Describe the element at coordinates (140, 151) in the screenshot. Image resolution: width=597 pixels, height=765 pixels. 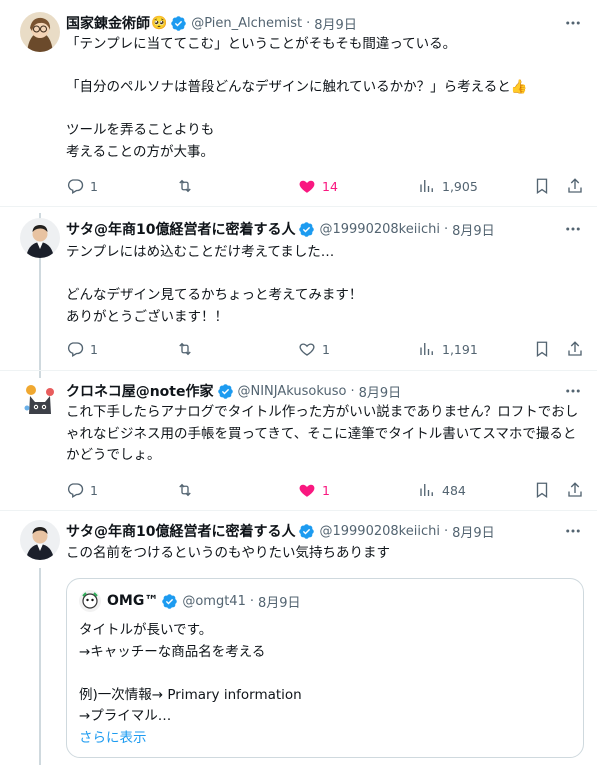
I see `tweet-line: 考えることの方が大事。` at that location.